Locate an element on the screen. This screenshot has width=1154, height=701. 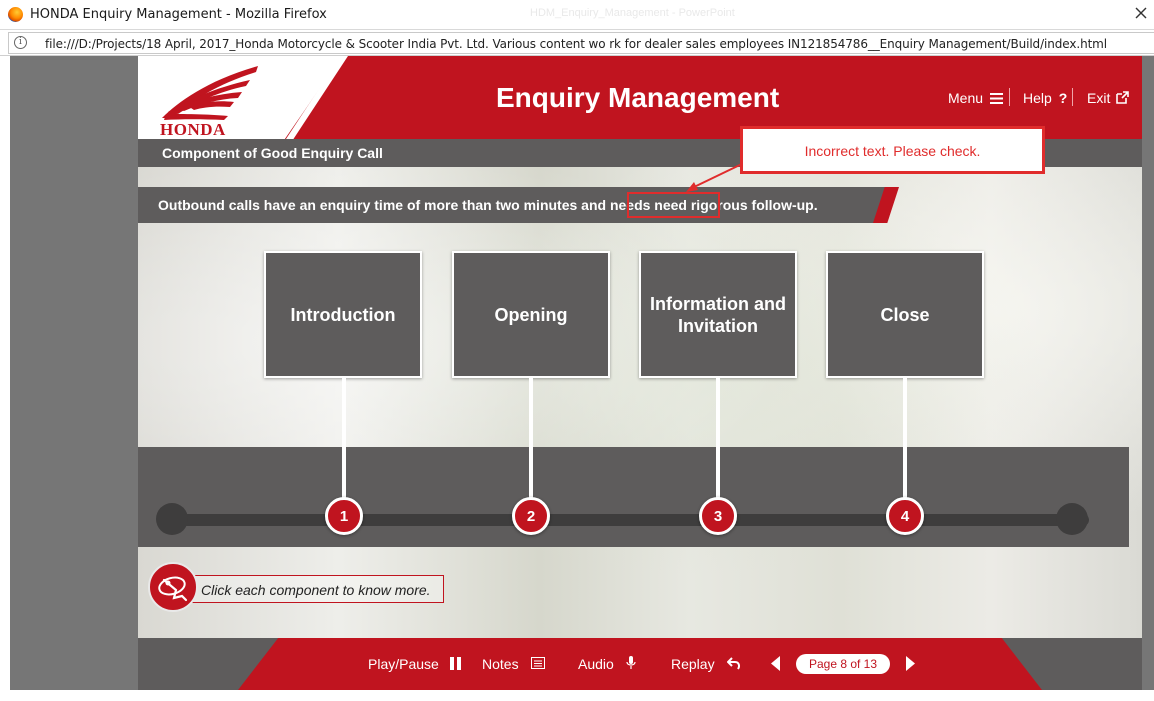
help-label: Help is located at coordinates (1037, 98).